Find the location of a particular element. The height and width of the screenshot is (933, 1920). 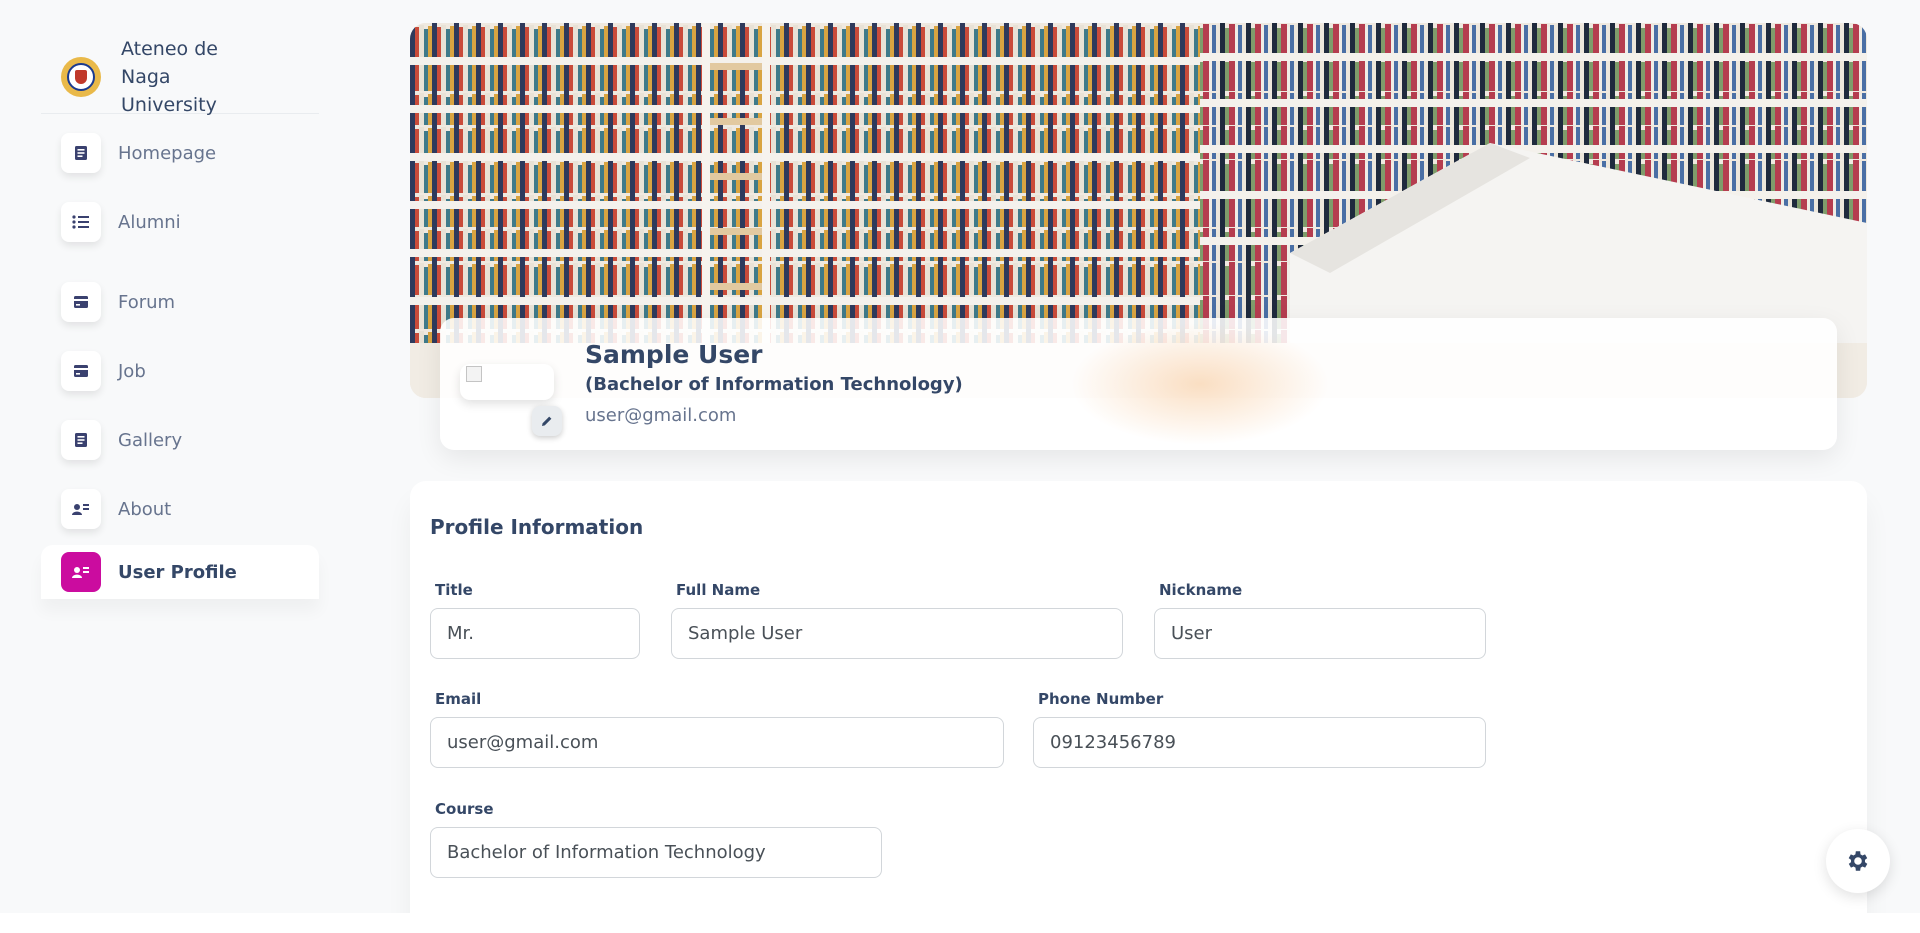

university-seal-logo is located at coordinates (81, 76).